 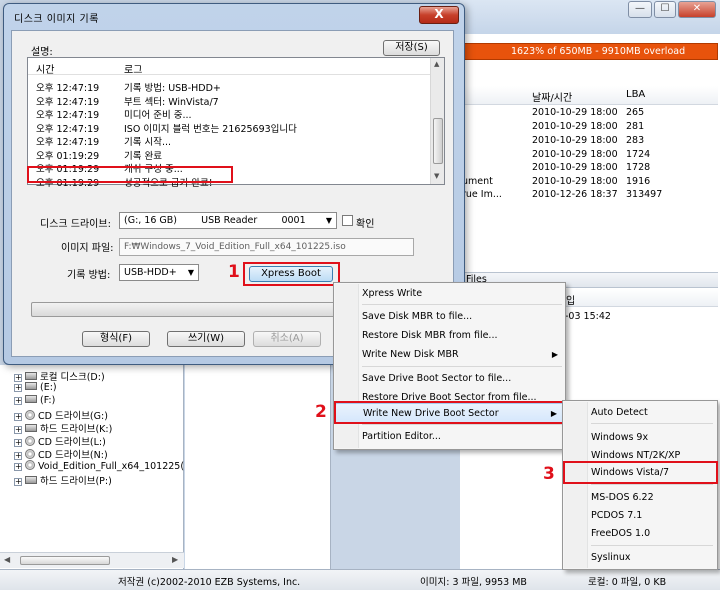 What do you see at coordinates (63, 428) in the screenshot?
I see `tree-item: + 하드 드라이브(K:)` at bounding box center [63, 428].